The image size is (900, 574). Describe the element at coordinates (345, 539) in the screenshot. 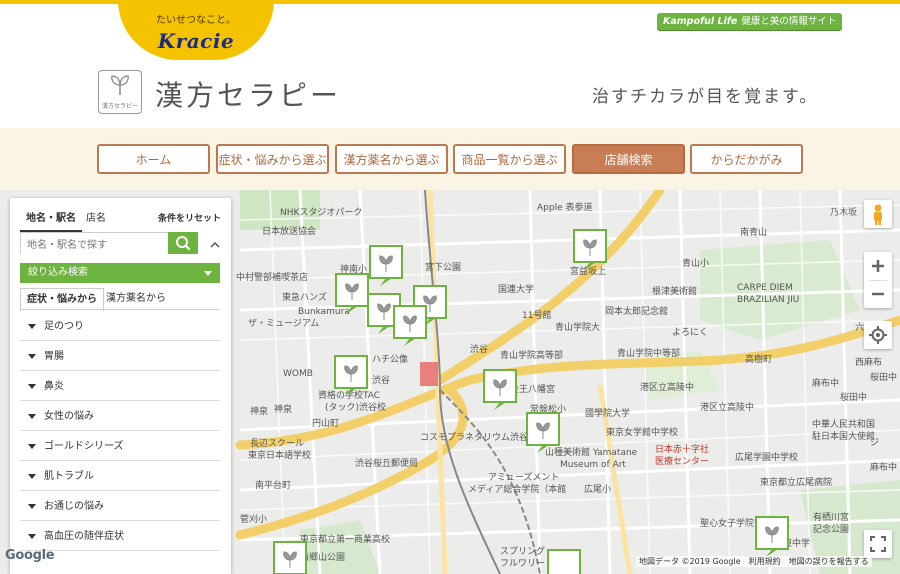

I see `svg-text: 東京都立第一商業高校` at that location.